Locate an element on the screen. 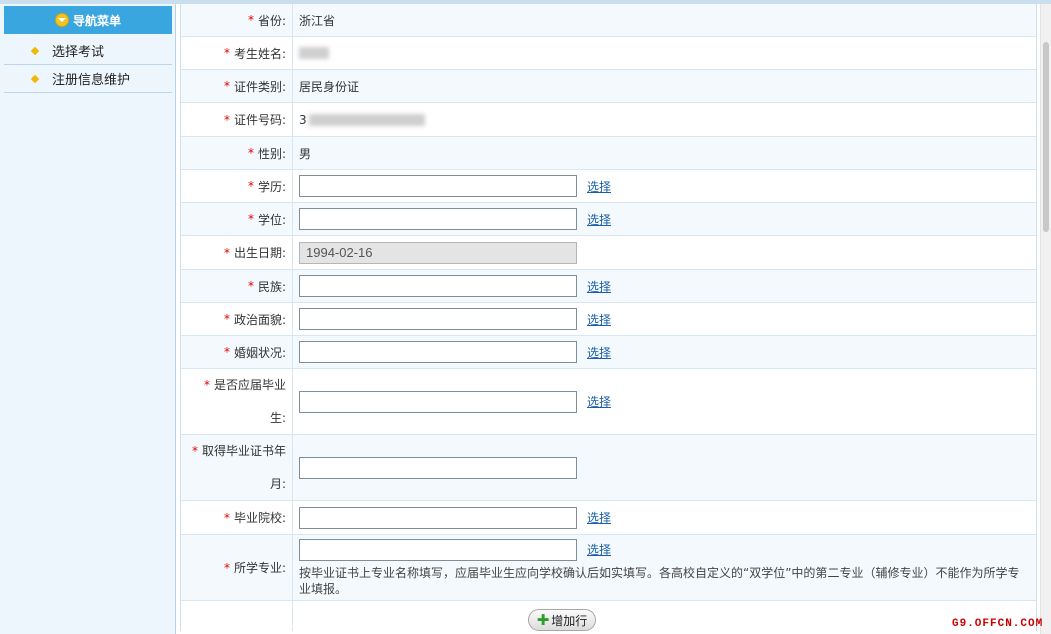  politics-select-link: 选择 is located at coordinates (599, 319).